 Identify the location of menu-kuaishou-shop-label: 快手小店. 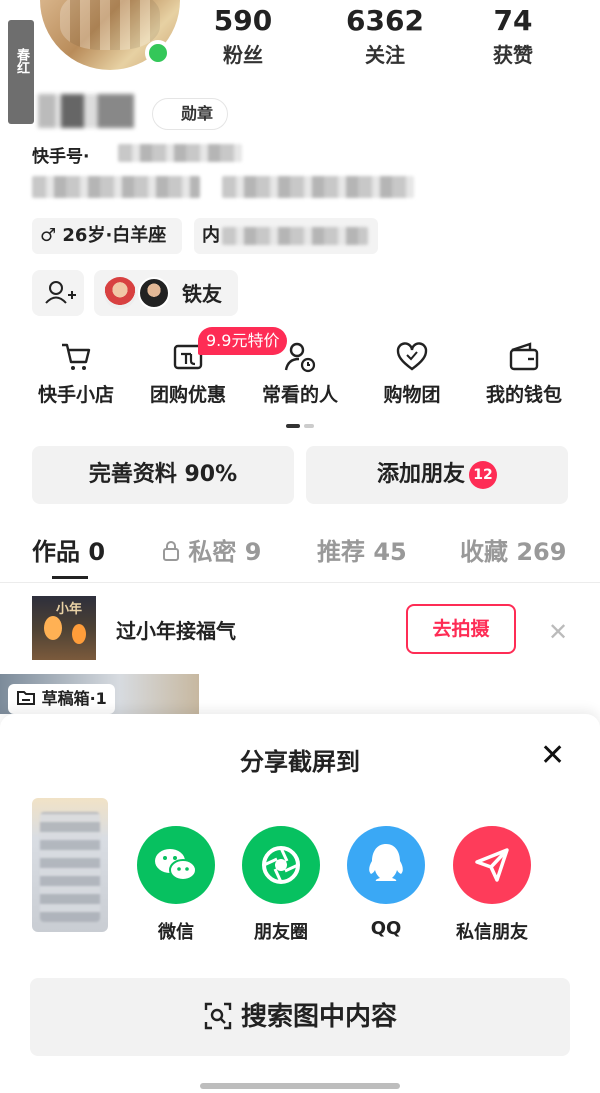
(75, 395).